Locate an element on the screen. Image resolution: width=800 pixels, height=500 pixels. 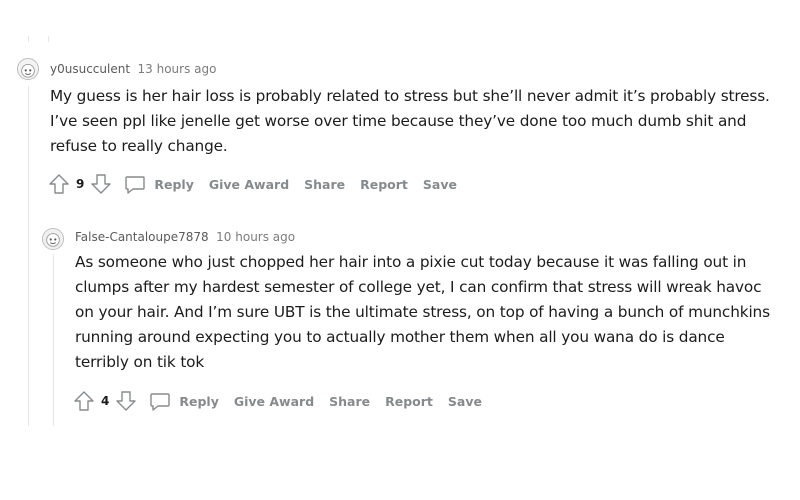
timestamp: 10 hours ago is located at coordinates (255, 237).